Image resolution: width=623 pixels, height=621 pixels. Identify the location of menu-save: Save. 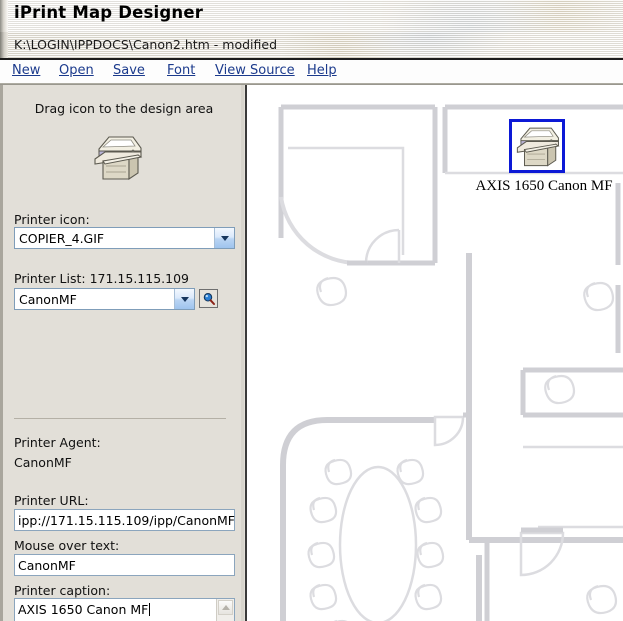
(129, 70).